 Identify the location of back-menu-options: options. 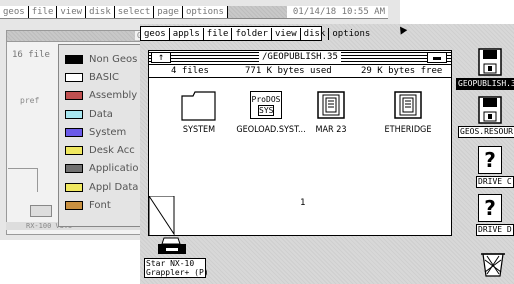
(205, 12).